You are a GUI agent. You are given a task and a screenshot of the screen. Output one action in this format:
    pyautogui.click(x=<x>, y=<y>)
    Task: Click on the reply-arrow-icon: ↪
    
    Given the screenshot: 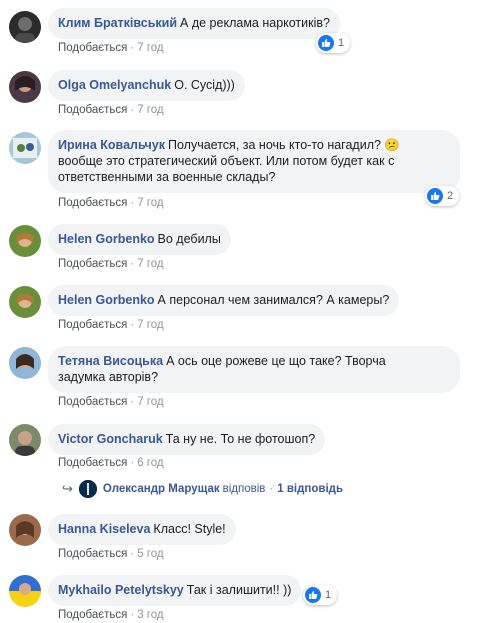 What is the action you would take?
    pyautogui.click(x=67, y=488)
    